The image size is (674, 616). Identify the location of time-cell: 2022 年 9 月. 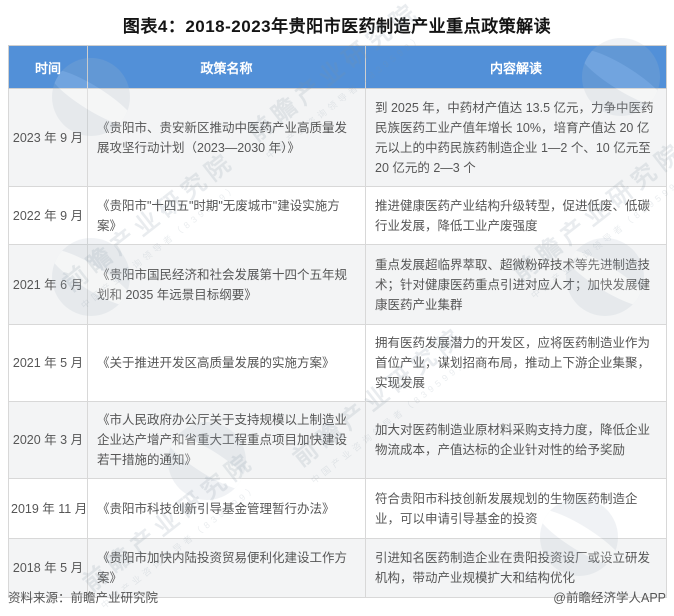
(48, 215).